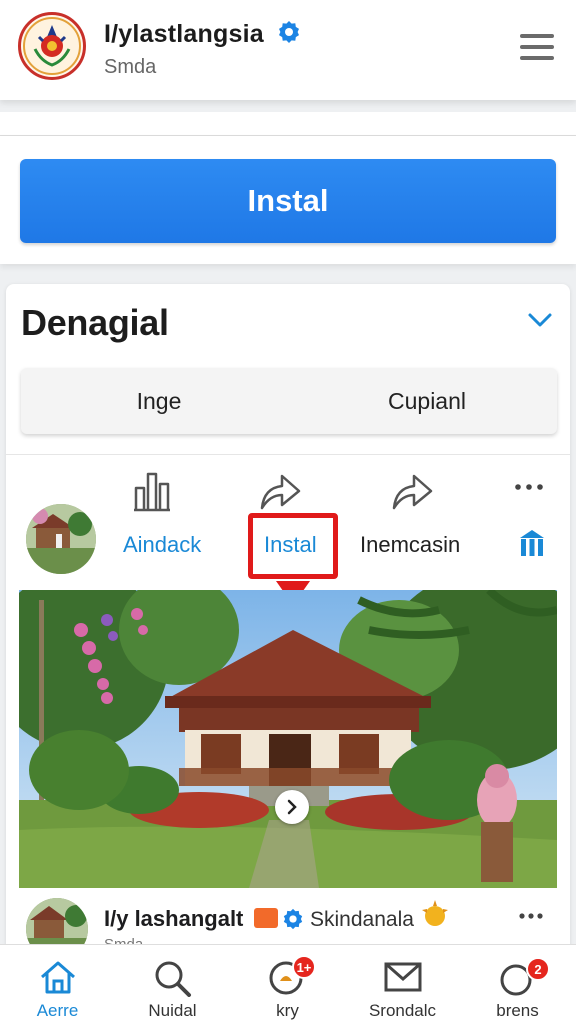 The height and width of the screenshot is (1024, 576). Describe the element at coordinates (427, 401) in the screenshot. I see `segment-option-cupianl: Cupianl` at that location.